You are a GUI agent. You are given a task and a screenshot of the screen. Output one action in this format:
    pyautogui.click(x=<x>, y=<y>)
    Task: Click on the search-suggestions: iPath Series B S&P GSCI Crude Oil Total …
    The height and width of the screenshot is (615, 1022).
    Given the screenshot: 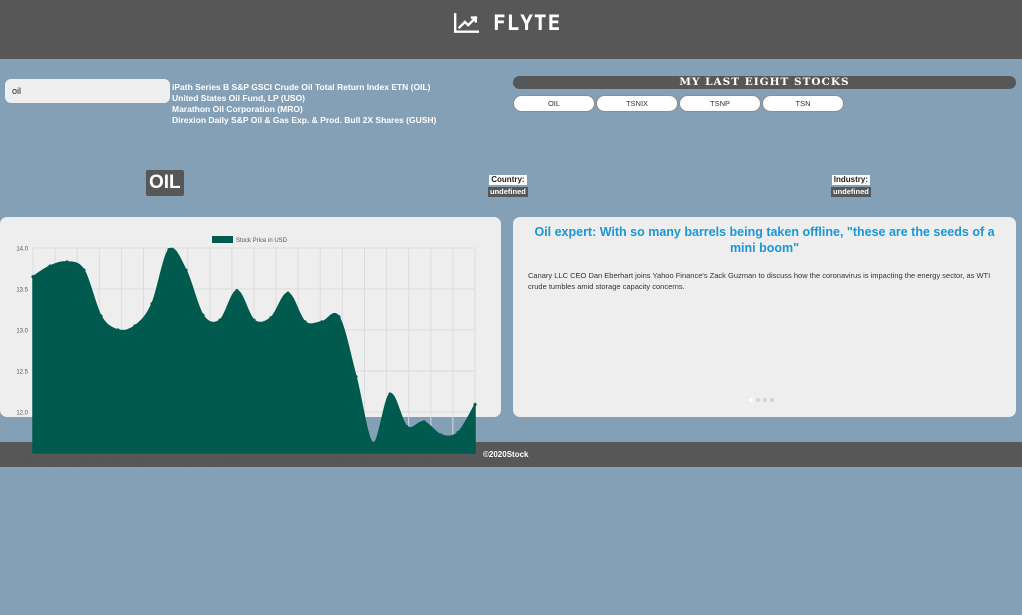 What is the action you would take?
    pyautogui.click(x=304, y=104)
    